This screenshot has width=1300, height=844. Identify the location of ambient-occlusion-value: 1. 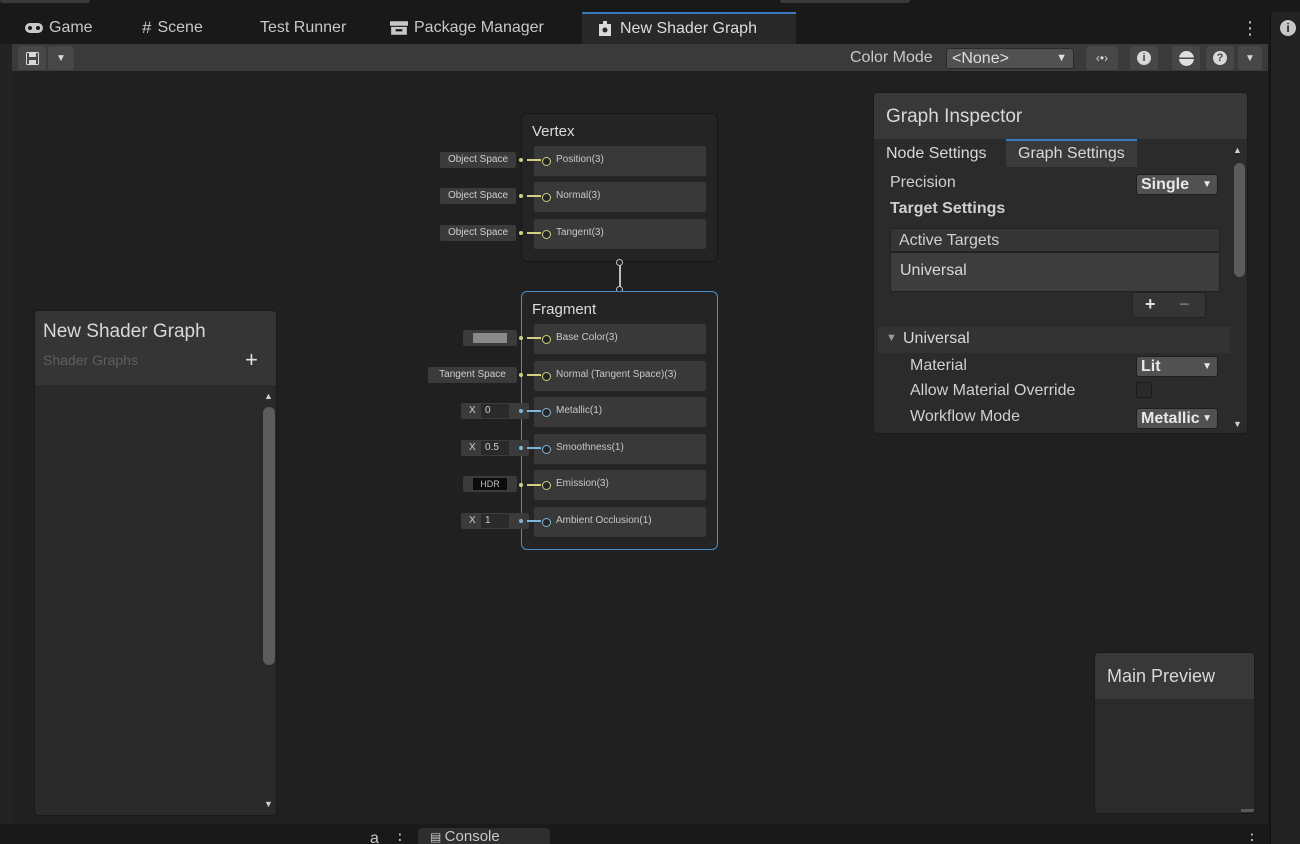
(495, 521).